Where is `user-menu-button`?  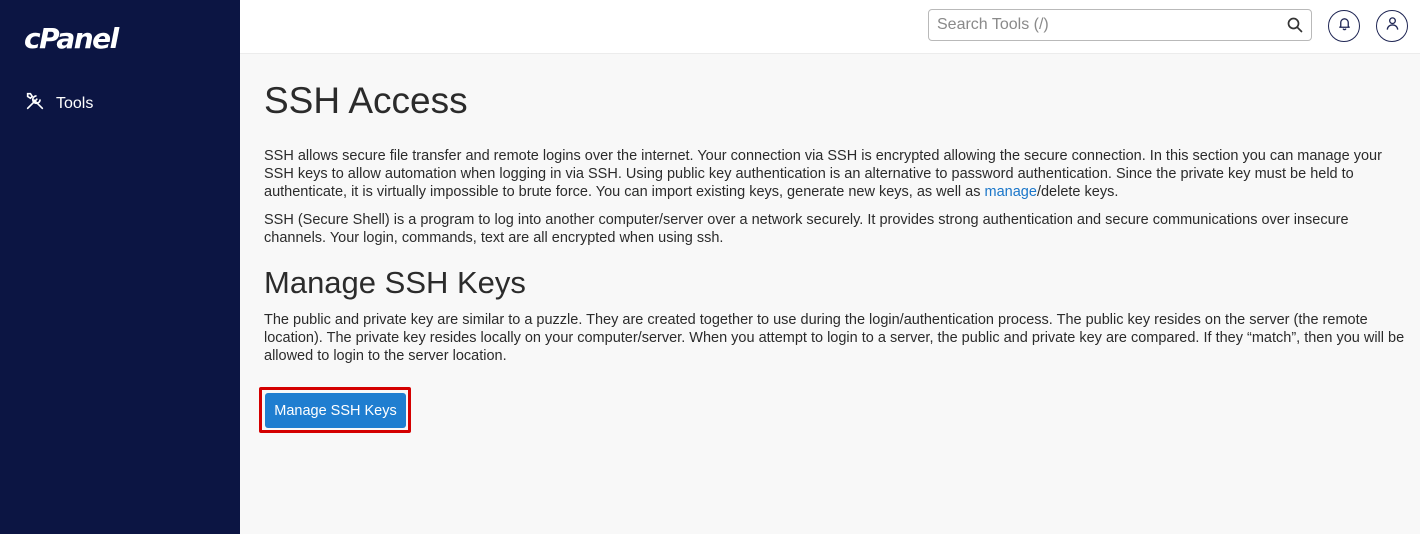 user-menu-button is located at coordinates (1392, 26).